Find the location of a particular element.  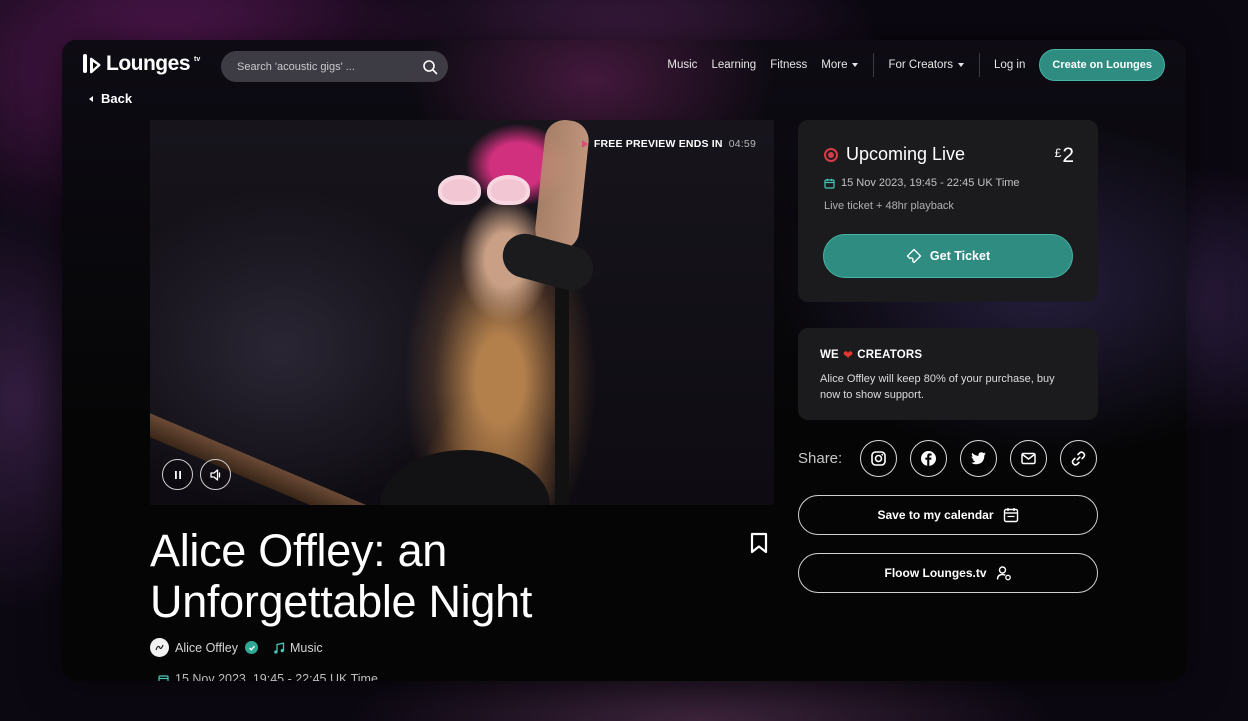

live-heading: Upcoming Live is located at coordinates (894, 154).